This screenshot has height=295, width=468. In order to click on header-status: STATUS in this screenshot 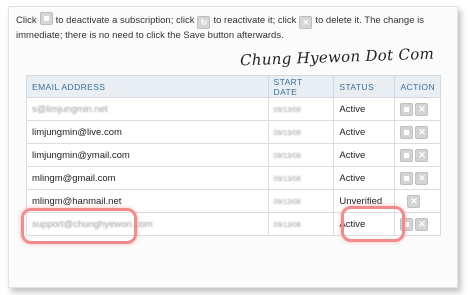, I will do `click(364, 86)`.